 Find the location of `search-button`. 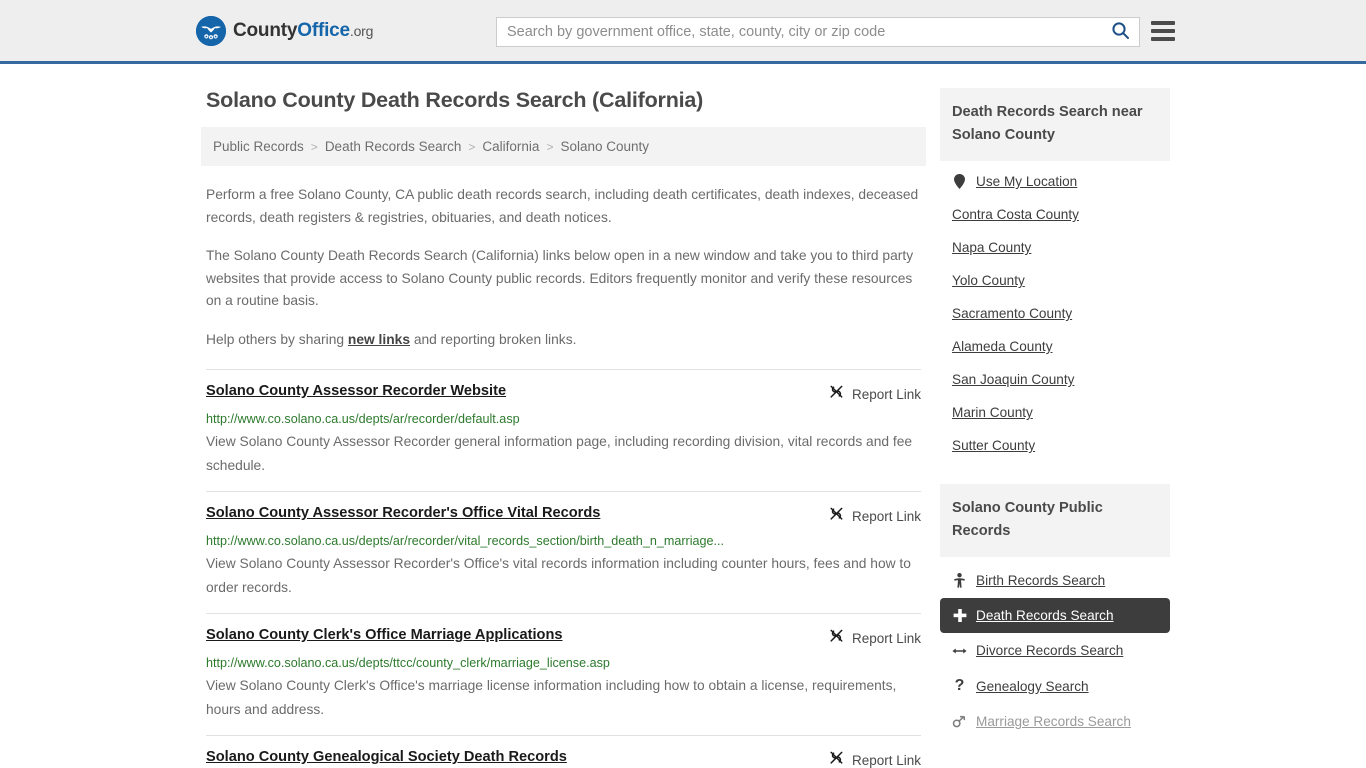

search-button is located at coordinates (1120, 32).